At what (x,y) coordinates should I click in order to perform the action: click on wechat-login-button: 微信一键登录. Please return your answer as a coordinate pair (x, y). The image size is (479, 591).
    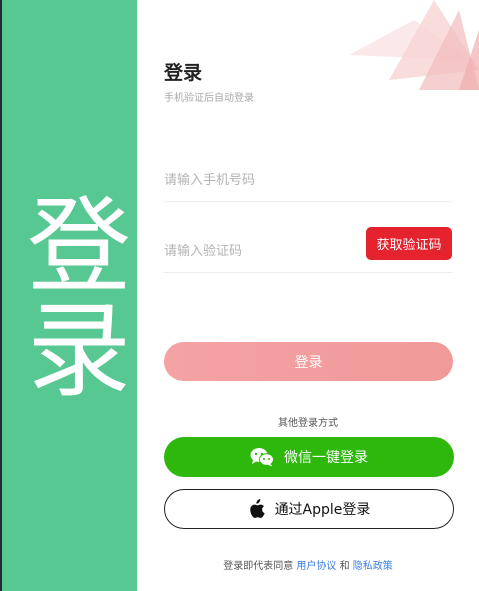
    Looking at the image, I should click on (309, 457).